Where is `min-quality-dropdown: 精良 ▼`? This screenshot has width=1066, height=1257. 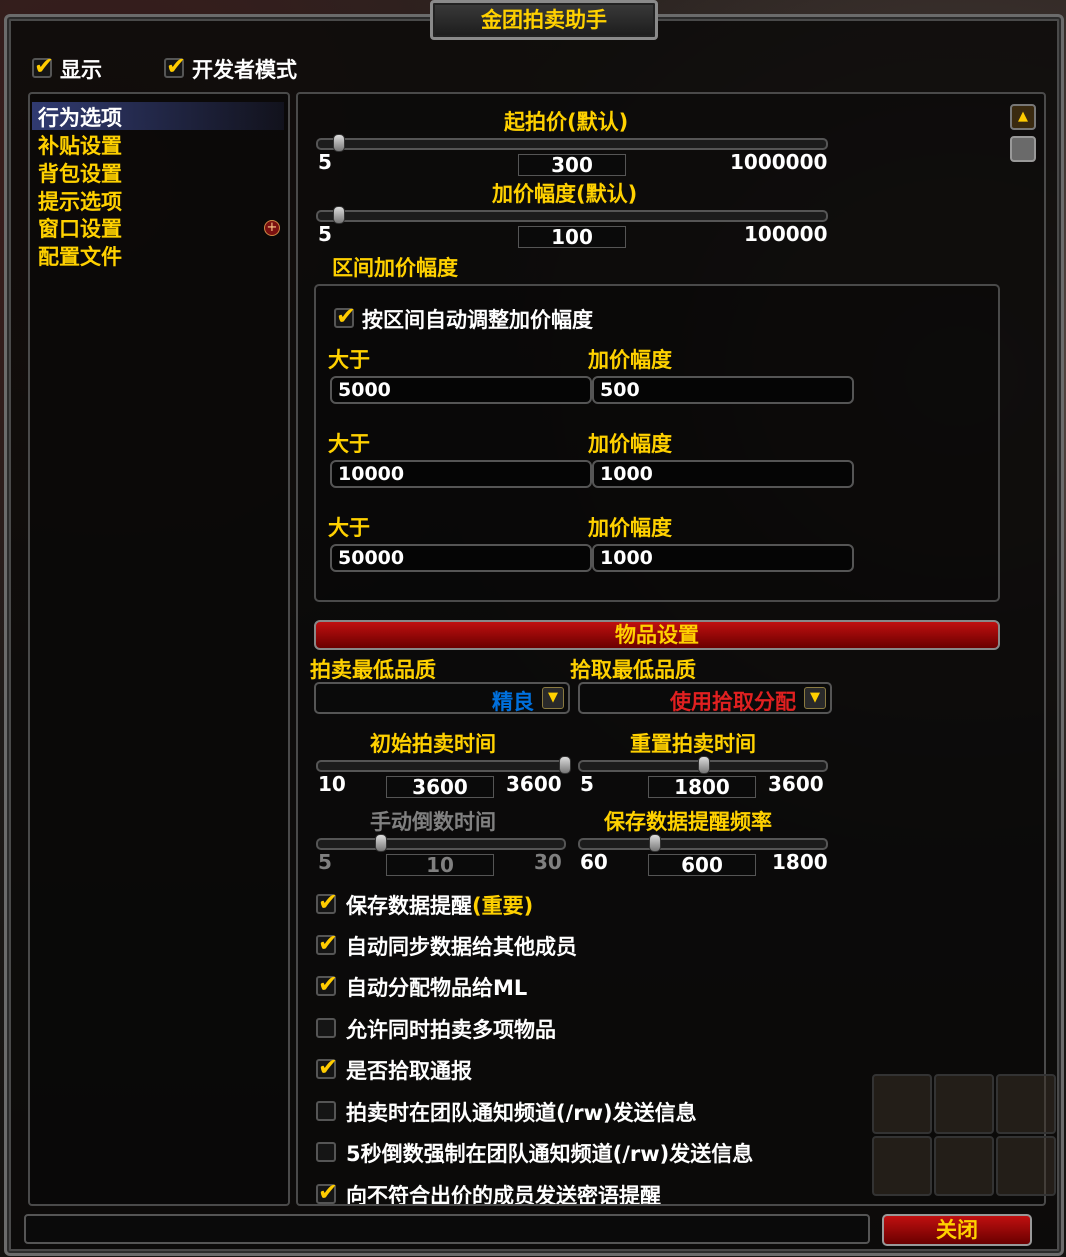
min-quality-dropdown: 精良 ▼ is located at coordinates (442, 698).